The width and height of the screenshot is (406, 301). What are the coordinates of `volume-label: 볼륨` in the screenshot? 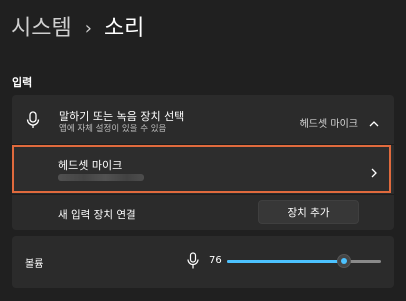 It's located at (34, 264).